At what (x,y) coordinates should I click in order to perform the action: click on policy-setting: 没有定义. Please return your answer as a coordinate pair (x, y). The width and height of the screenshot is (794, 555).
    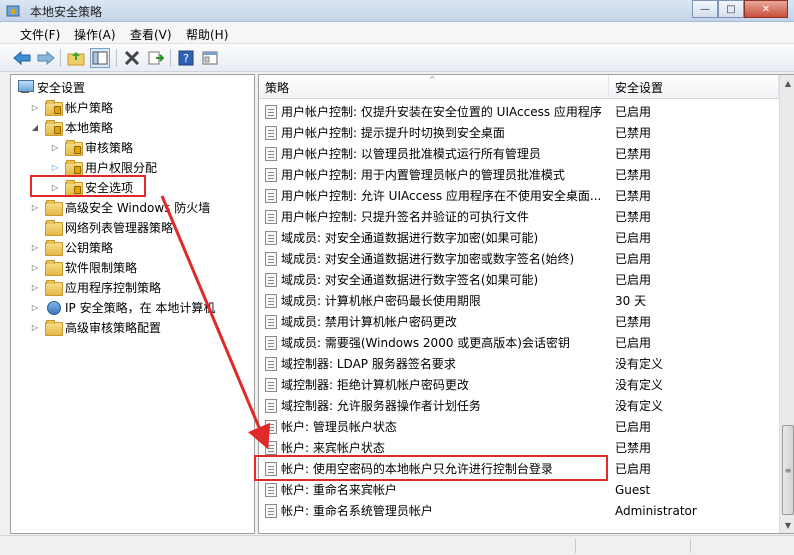
    Looking at the image, I should click on (639, 406).